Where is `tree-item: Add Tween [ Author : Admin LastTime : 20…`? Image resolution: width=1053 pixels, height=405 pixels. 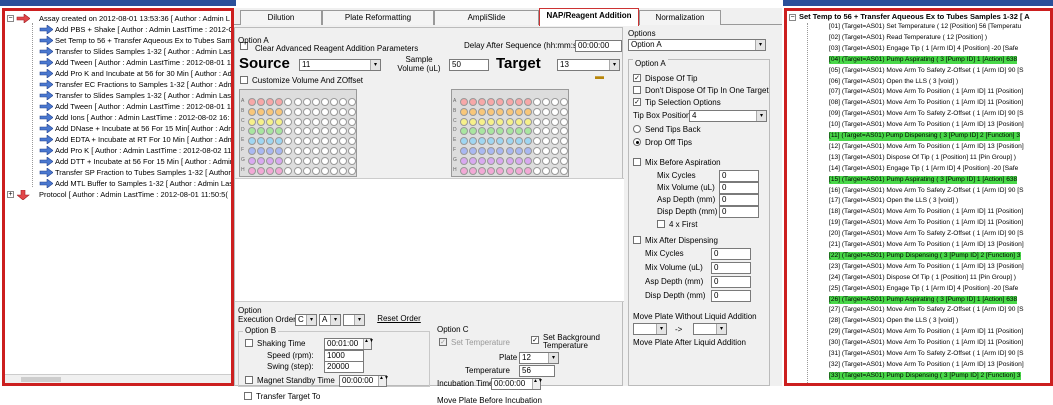
tree-item: Add Tween [ Author : Admin LastTime : 20… is located at coordinates (118, 106).